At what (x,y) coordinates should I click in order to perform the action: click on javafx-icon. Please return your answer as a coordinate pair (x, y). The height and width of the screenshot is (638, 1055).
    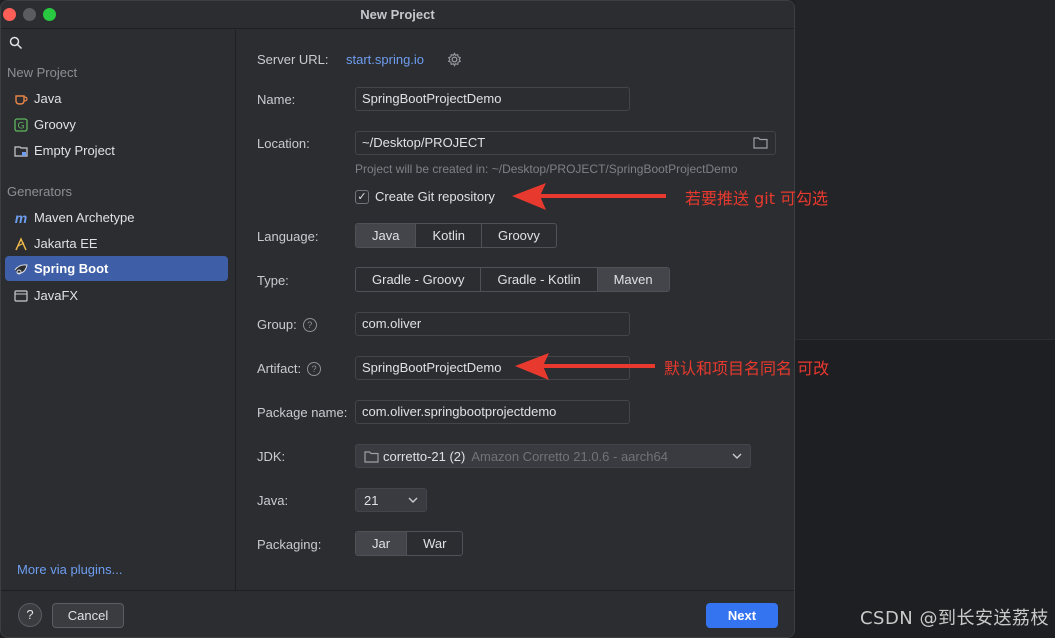
    Looking at the image, I should click on (21, 296).